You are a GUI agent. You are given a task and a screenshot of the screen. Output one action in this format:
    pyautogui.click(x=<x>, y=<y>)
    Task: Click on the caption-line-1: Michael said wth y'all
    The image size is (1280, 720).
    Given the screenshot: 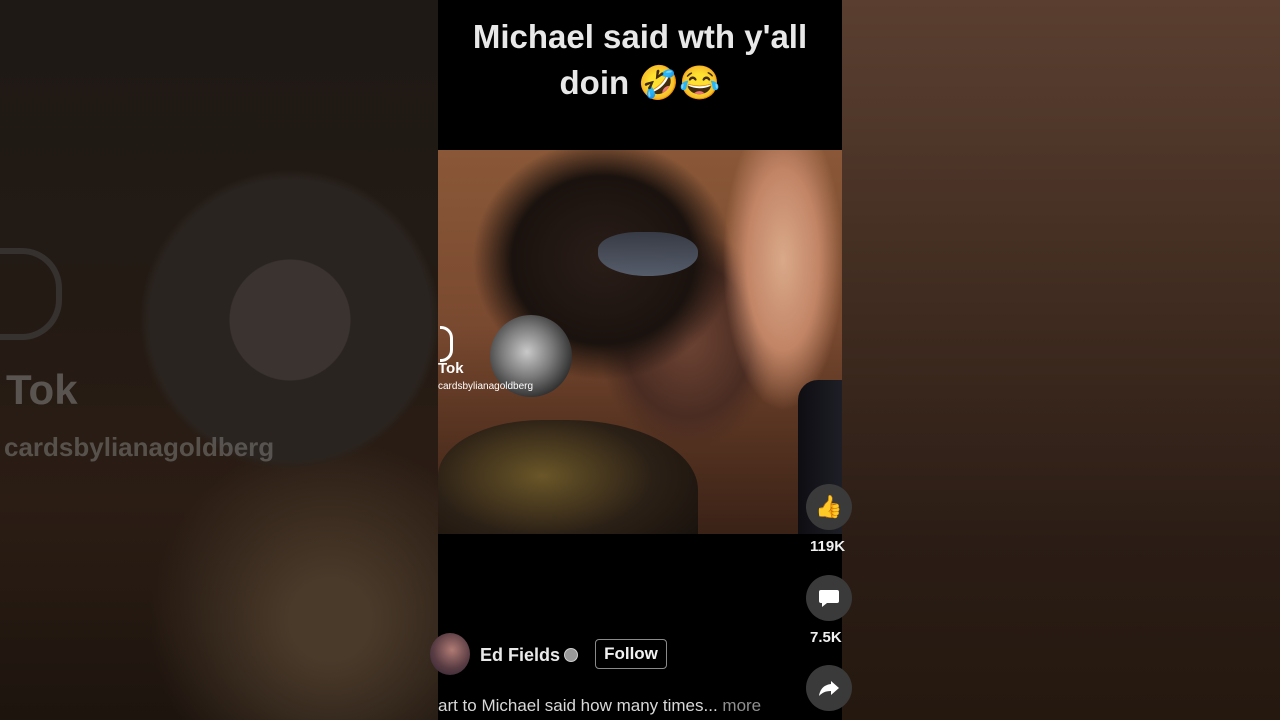 What is the action you would take?
    pyautogui.click(x=640, y=36)
    